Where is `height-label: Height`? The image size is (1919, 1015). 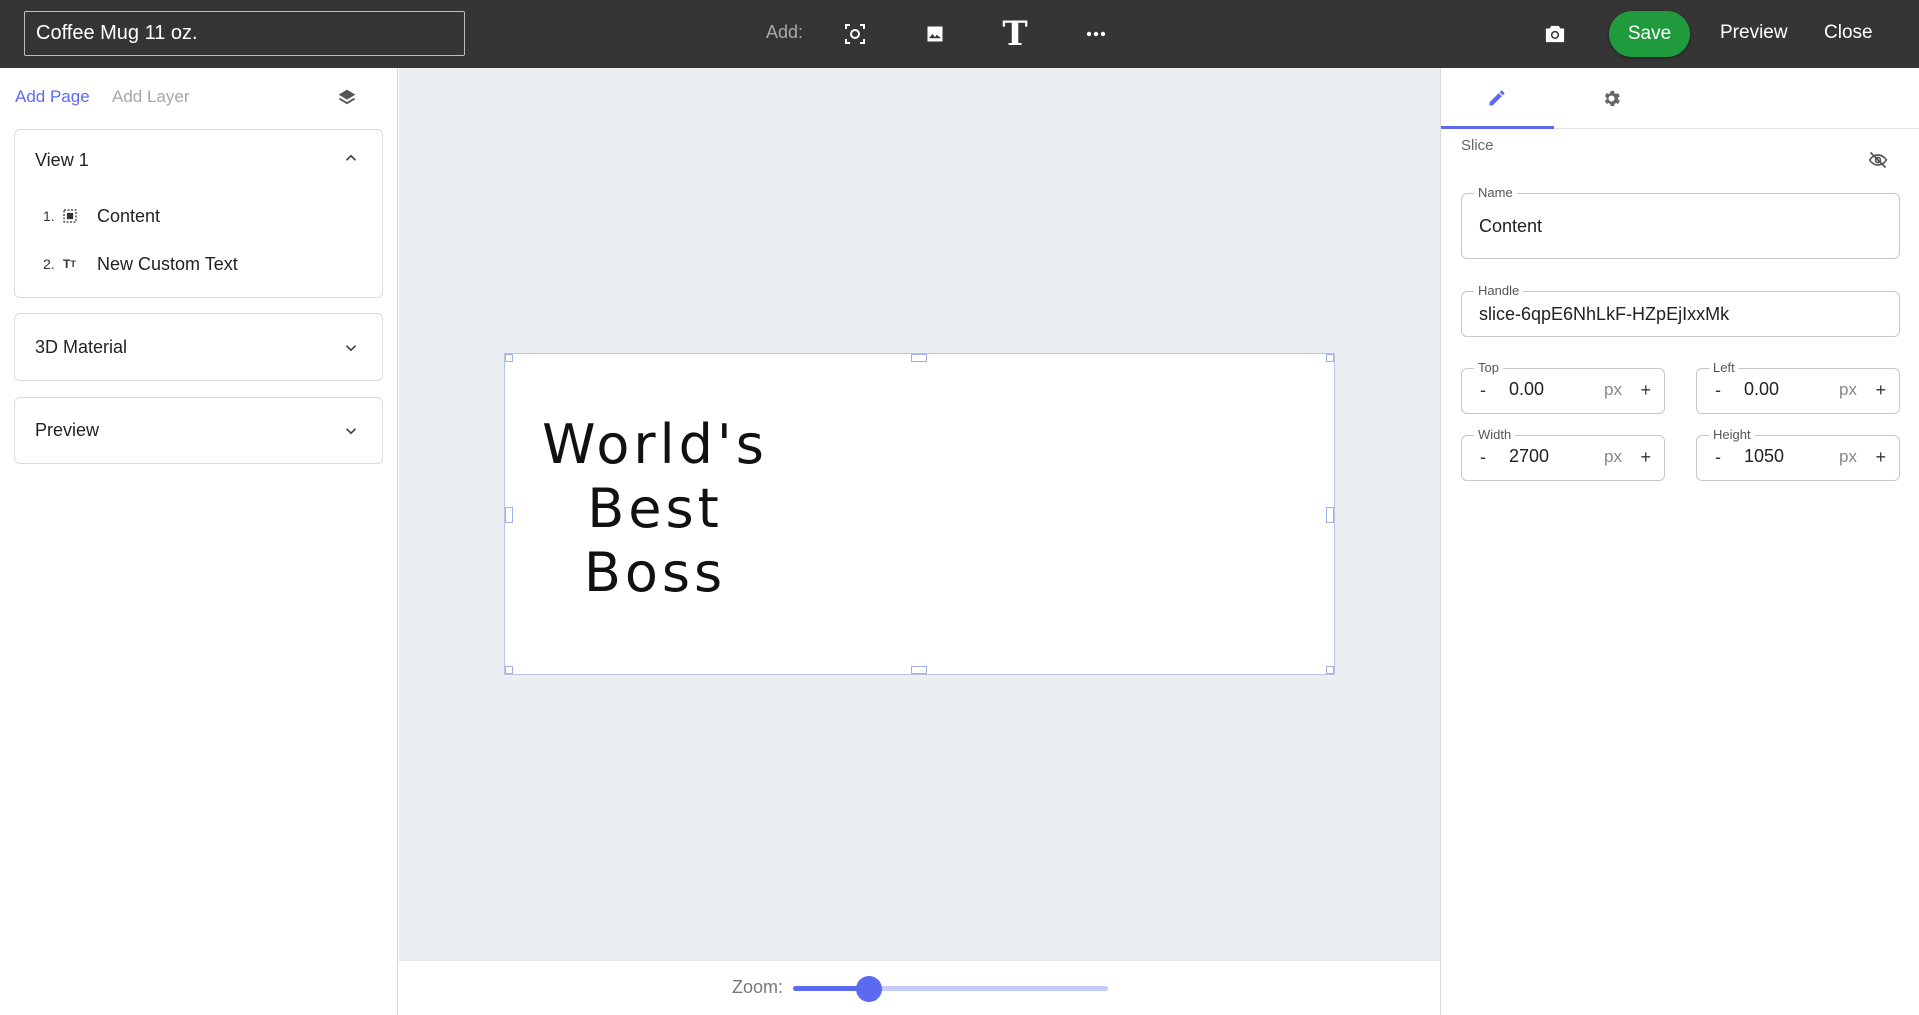 height-label: Height is located at coordinates (1732, 435).